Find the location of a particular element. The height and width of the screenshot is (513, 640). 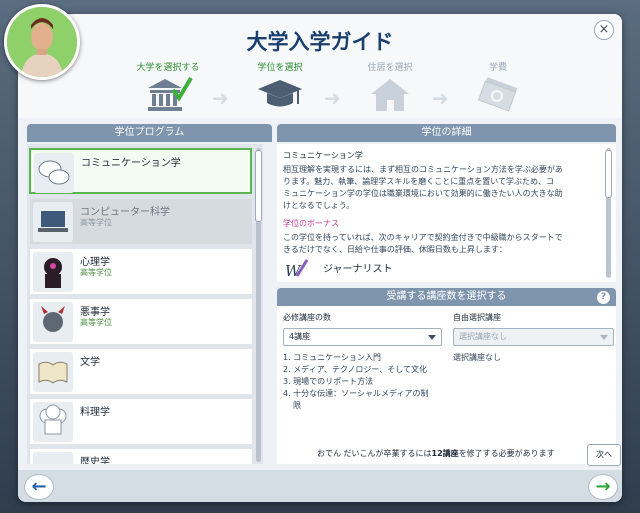

step-label: 住居を選択 is located at coordinates (390, 68).